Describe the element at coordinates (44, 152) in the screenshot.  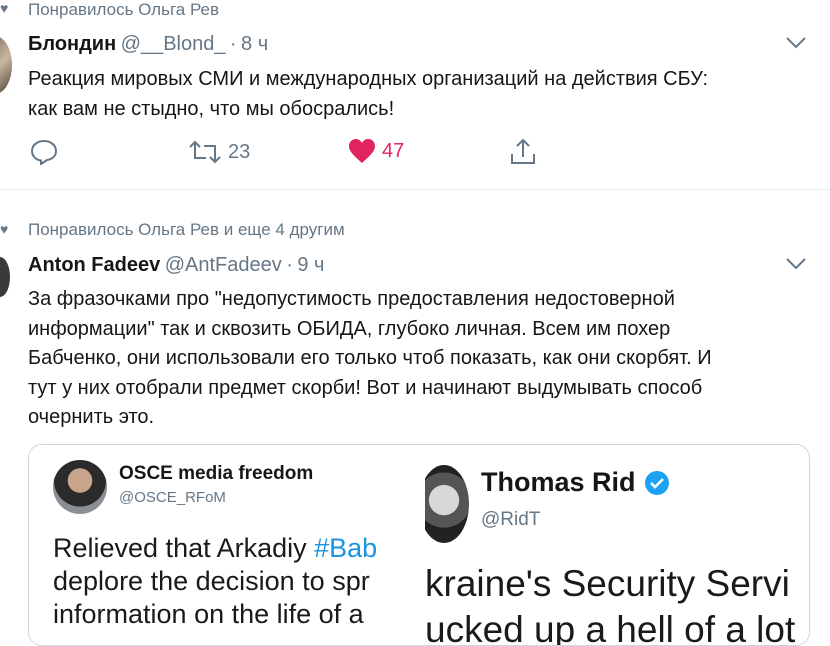
I see `reply-icon` at that location.